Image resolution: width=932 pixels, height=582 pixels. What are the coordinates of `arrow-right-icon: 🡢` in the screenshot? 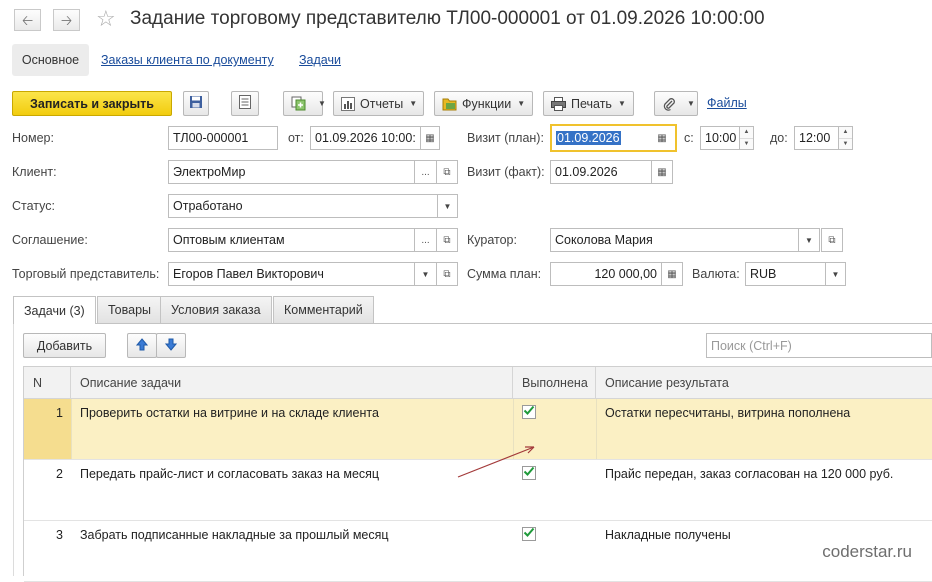 It's located at (66, 20).